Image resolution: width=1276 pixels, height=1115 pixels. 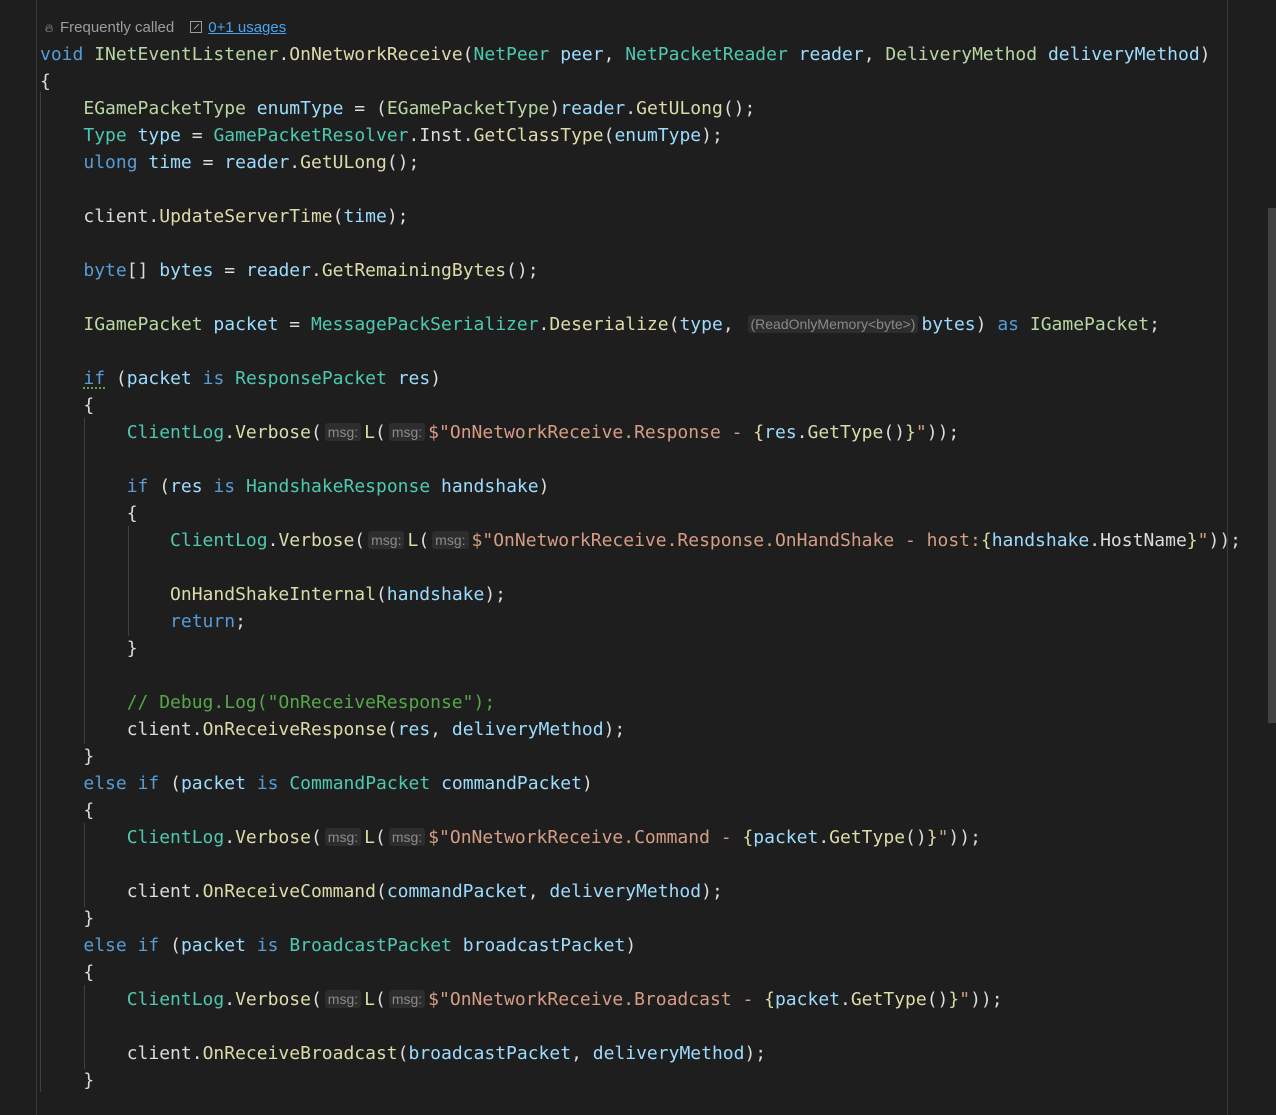 I want to click on vertical-scrollbar-thumb, so click(x=1272, y=465).